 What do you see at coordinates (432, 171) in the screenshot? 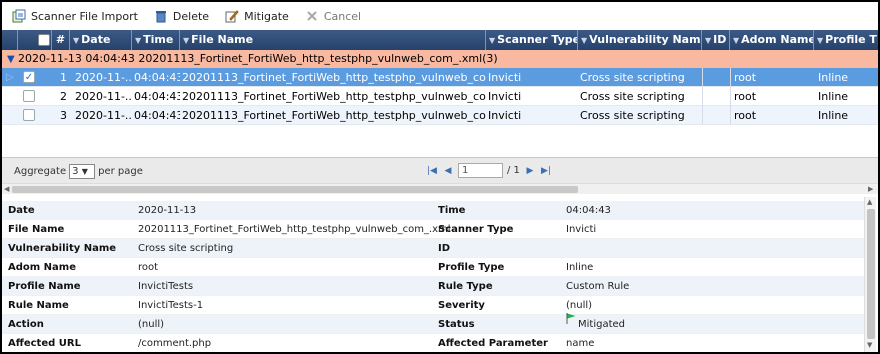
I see `first-page-icon: |◀` at bounding box center [432, 171].